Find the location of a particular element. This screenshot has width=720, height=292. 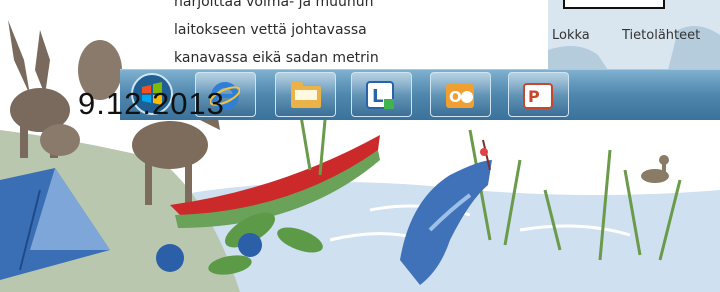

taskbar-button-outlook: O is located at coordinates (460, 94).